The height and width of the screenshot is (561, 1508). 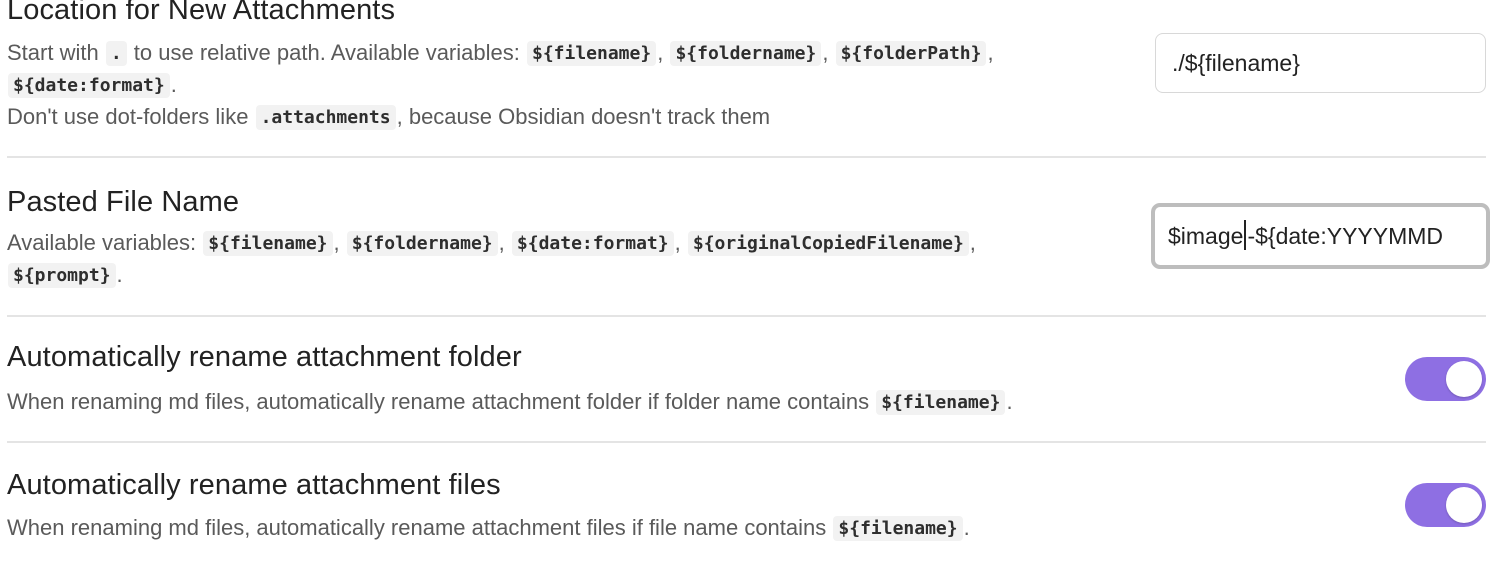 I want to click on setting-description-line: ${date:format}., so click(x=92, y=85).